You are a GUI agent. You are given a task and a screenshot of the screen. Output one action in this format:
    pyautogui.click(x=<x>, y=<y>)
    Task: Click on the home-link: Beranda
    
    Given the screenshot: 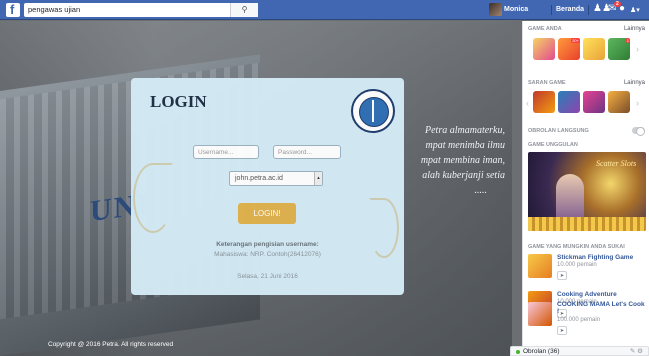 What is the action you would take?
    pyautogui.click(x=570, y=9)
    